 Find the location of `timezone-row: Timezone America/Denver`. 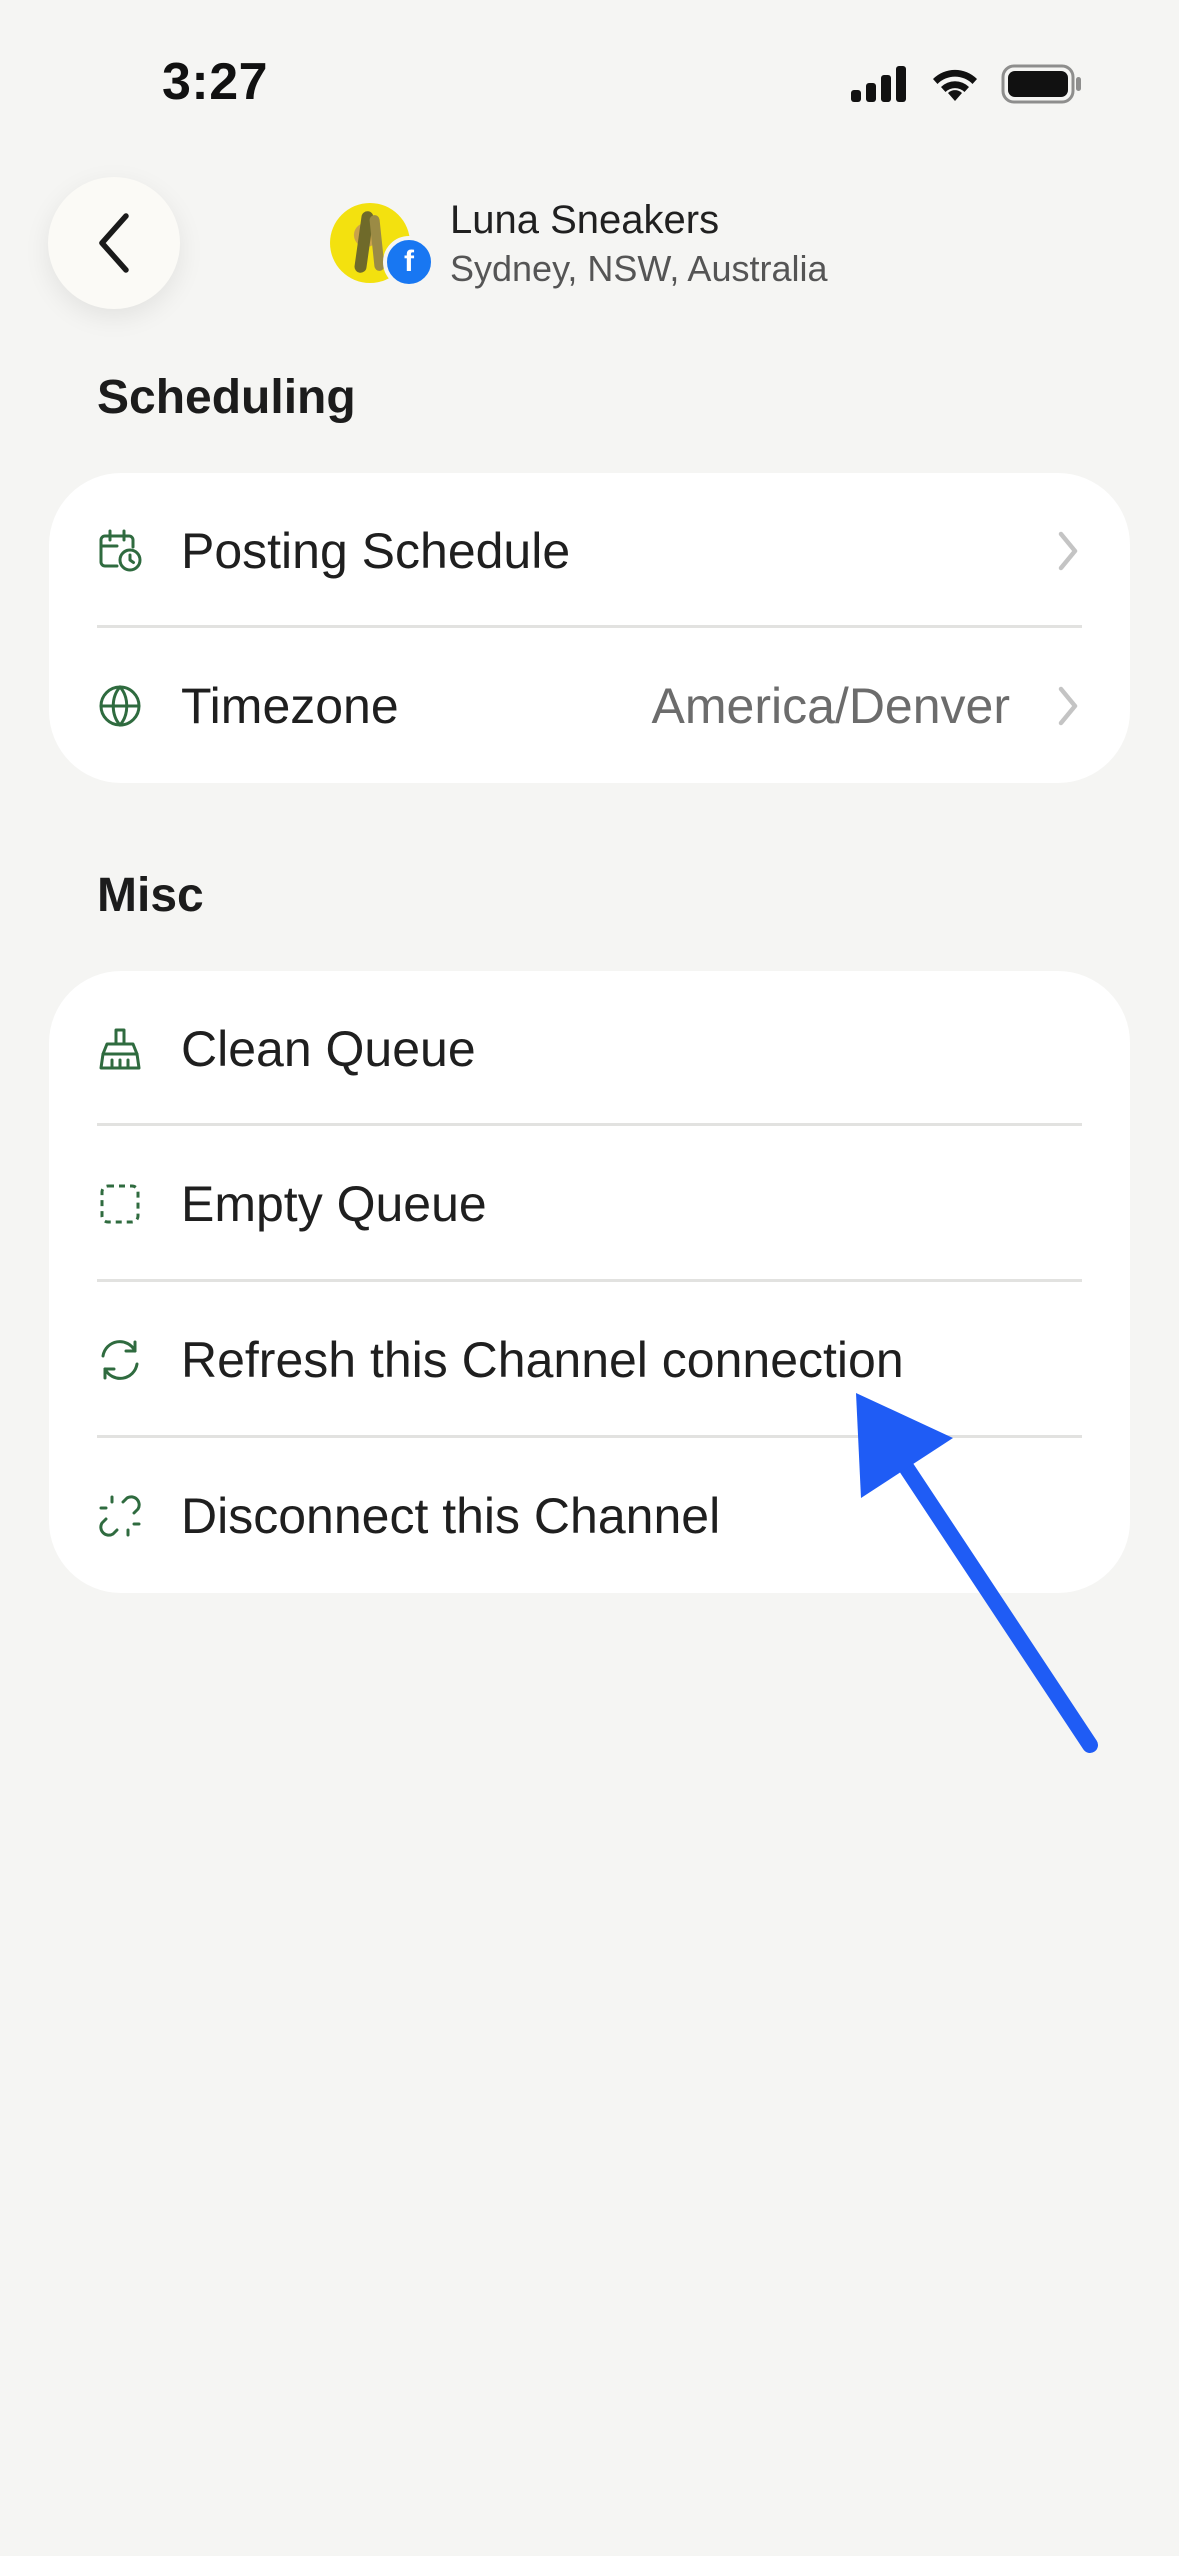

timezone-row: Timezone America/Denver is located at coordinates (589, 706).